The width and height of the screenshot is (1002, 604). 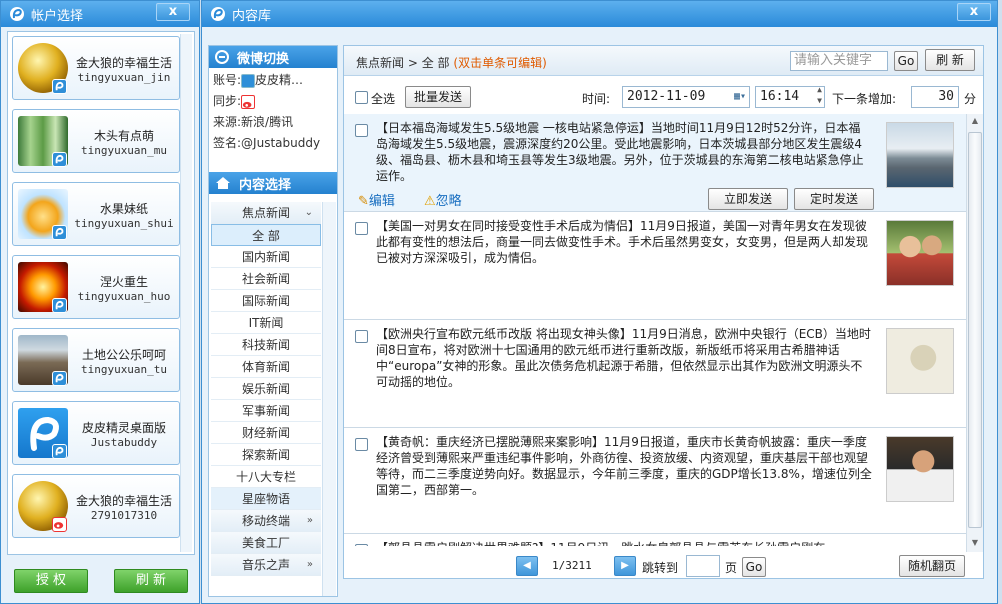 What do you see at coordinates (266, 477) in the screenshot?
I see `category-item: 十八大专栏` at bounding box center [266, 477].